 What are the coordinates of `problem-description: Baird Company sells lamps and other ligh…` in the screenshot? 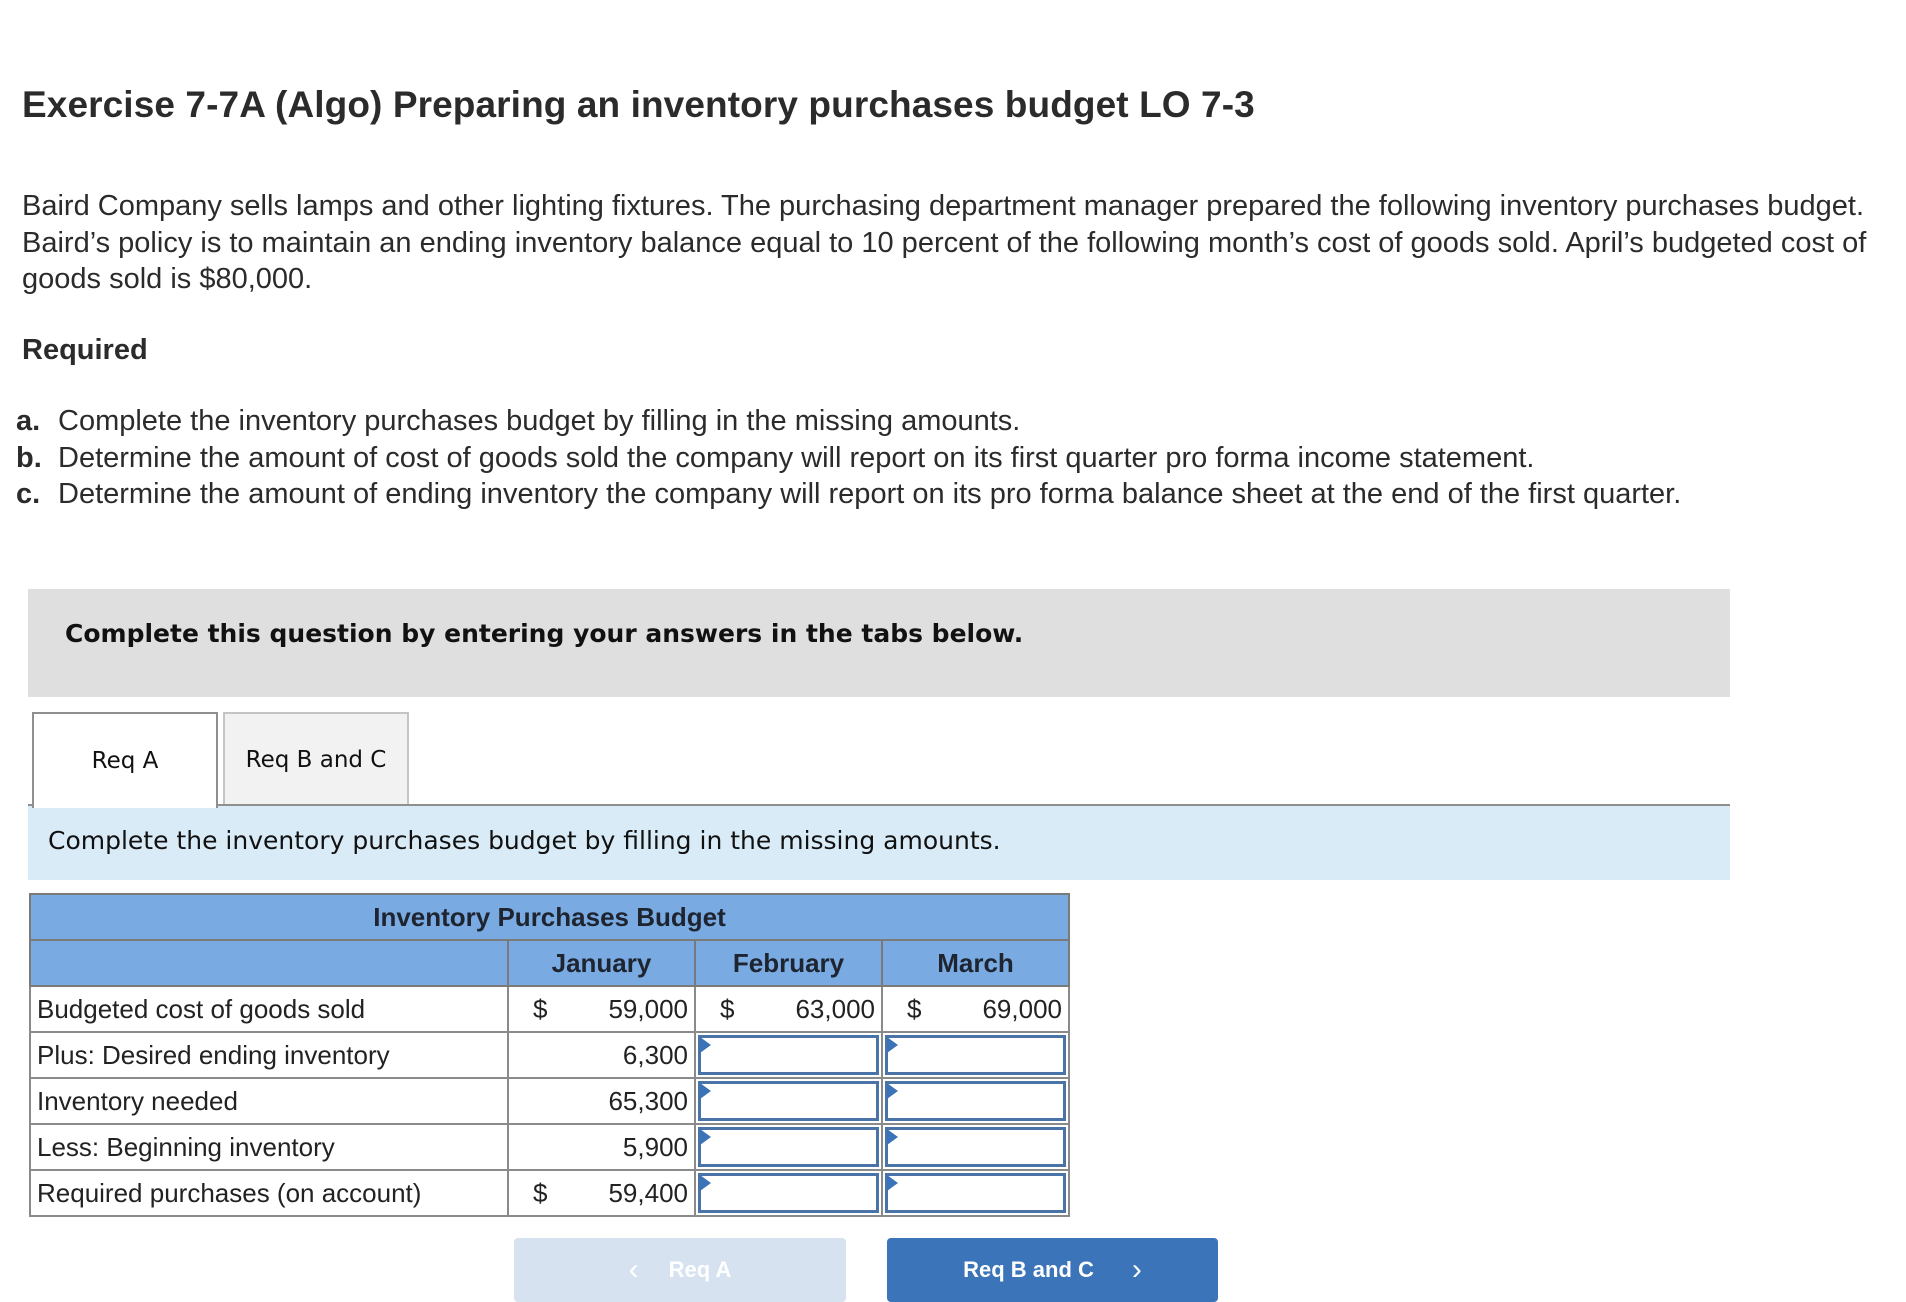 It's located at (944, 242).